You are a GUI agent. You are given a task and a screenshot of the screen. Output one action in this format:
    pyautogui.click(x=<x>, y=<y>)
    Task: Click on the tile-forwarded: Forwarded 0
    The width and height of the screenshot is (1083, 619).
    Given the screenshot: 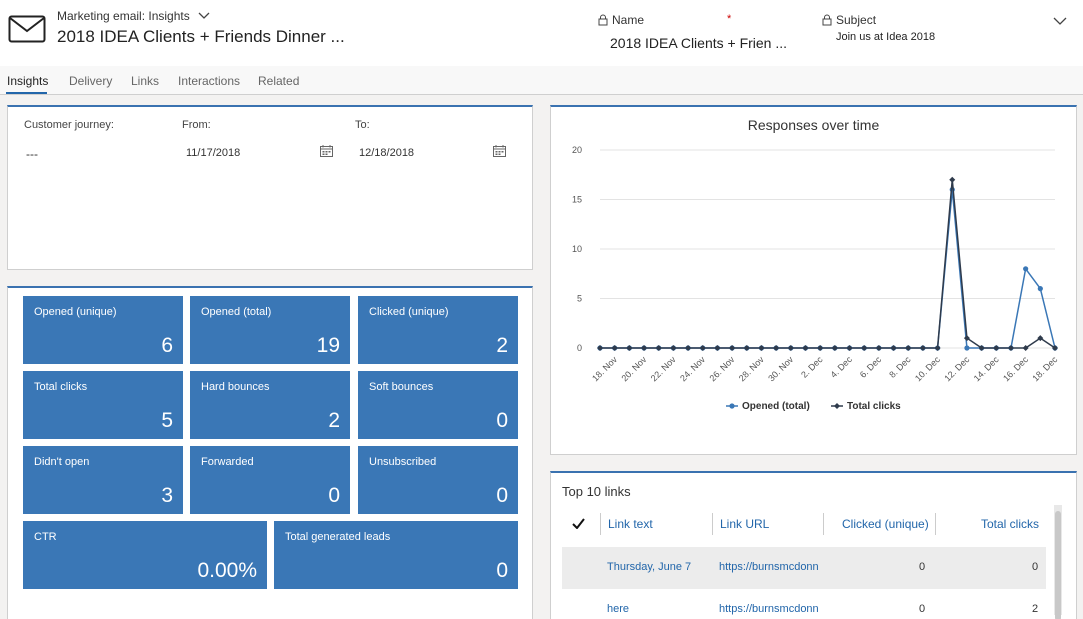 What is the action you would take?
    pyautogui.click(x=270, y=480)
    